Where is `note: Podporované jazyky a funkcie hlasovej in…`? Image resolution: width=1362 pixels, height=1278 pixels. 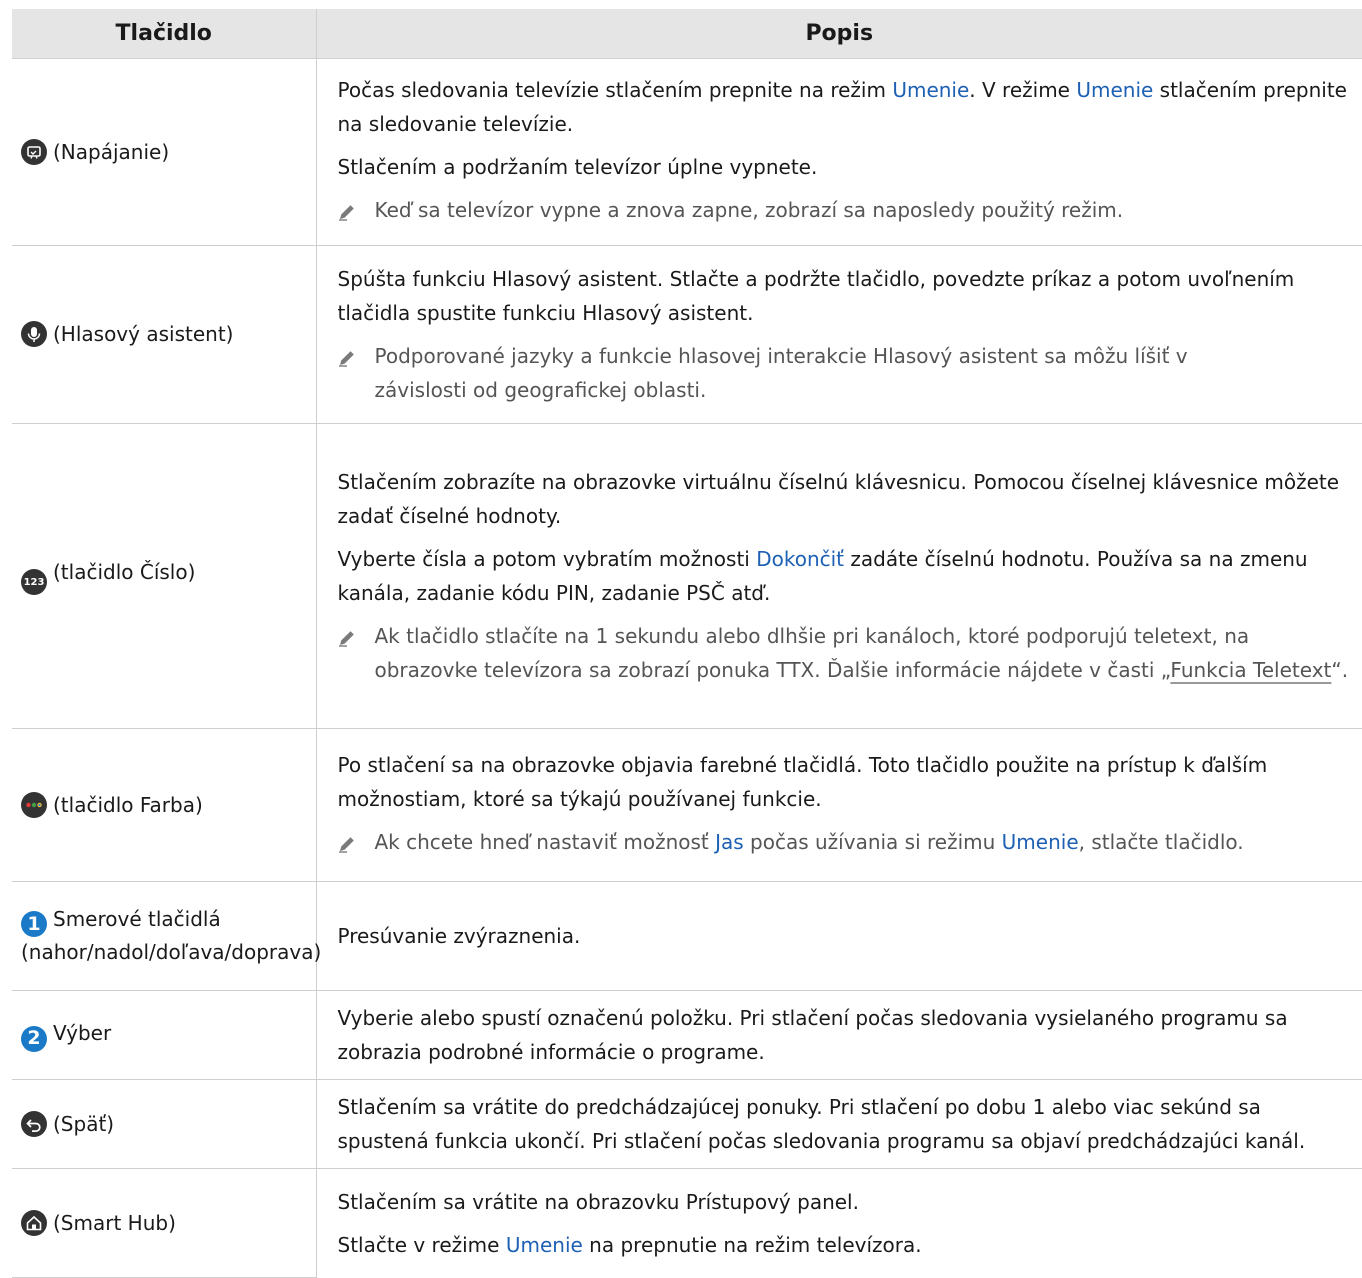 note: Podporované jazyky a funkcie hlasovej in… is located at coordinates (846, 373).